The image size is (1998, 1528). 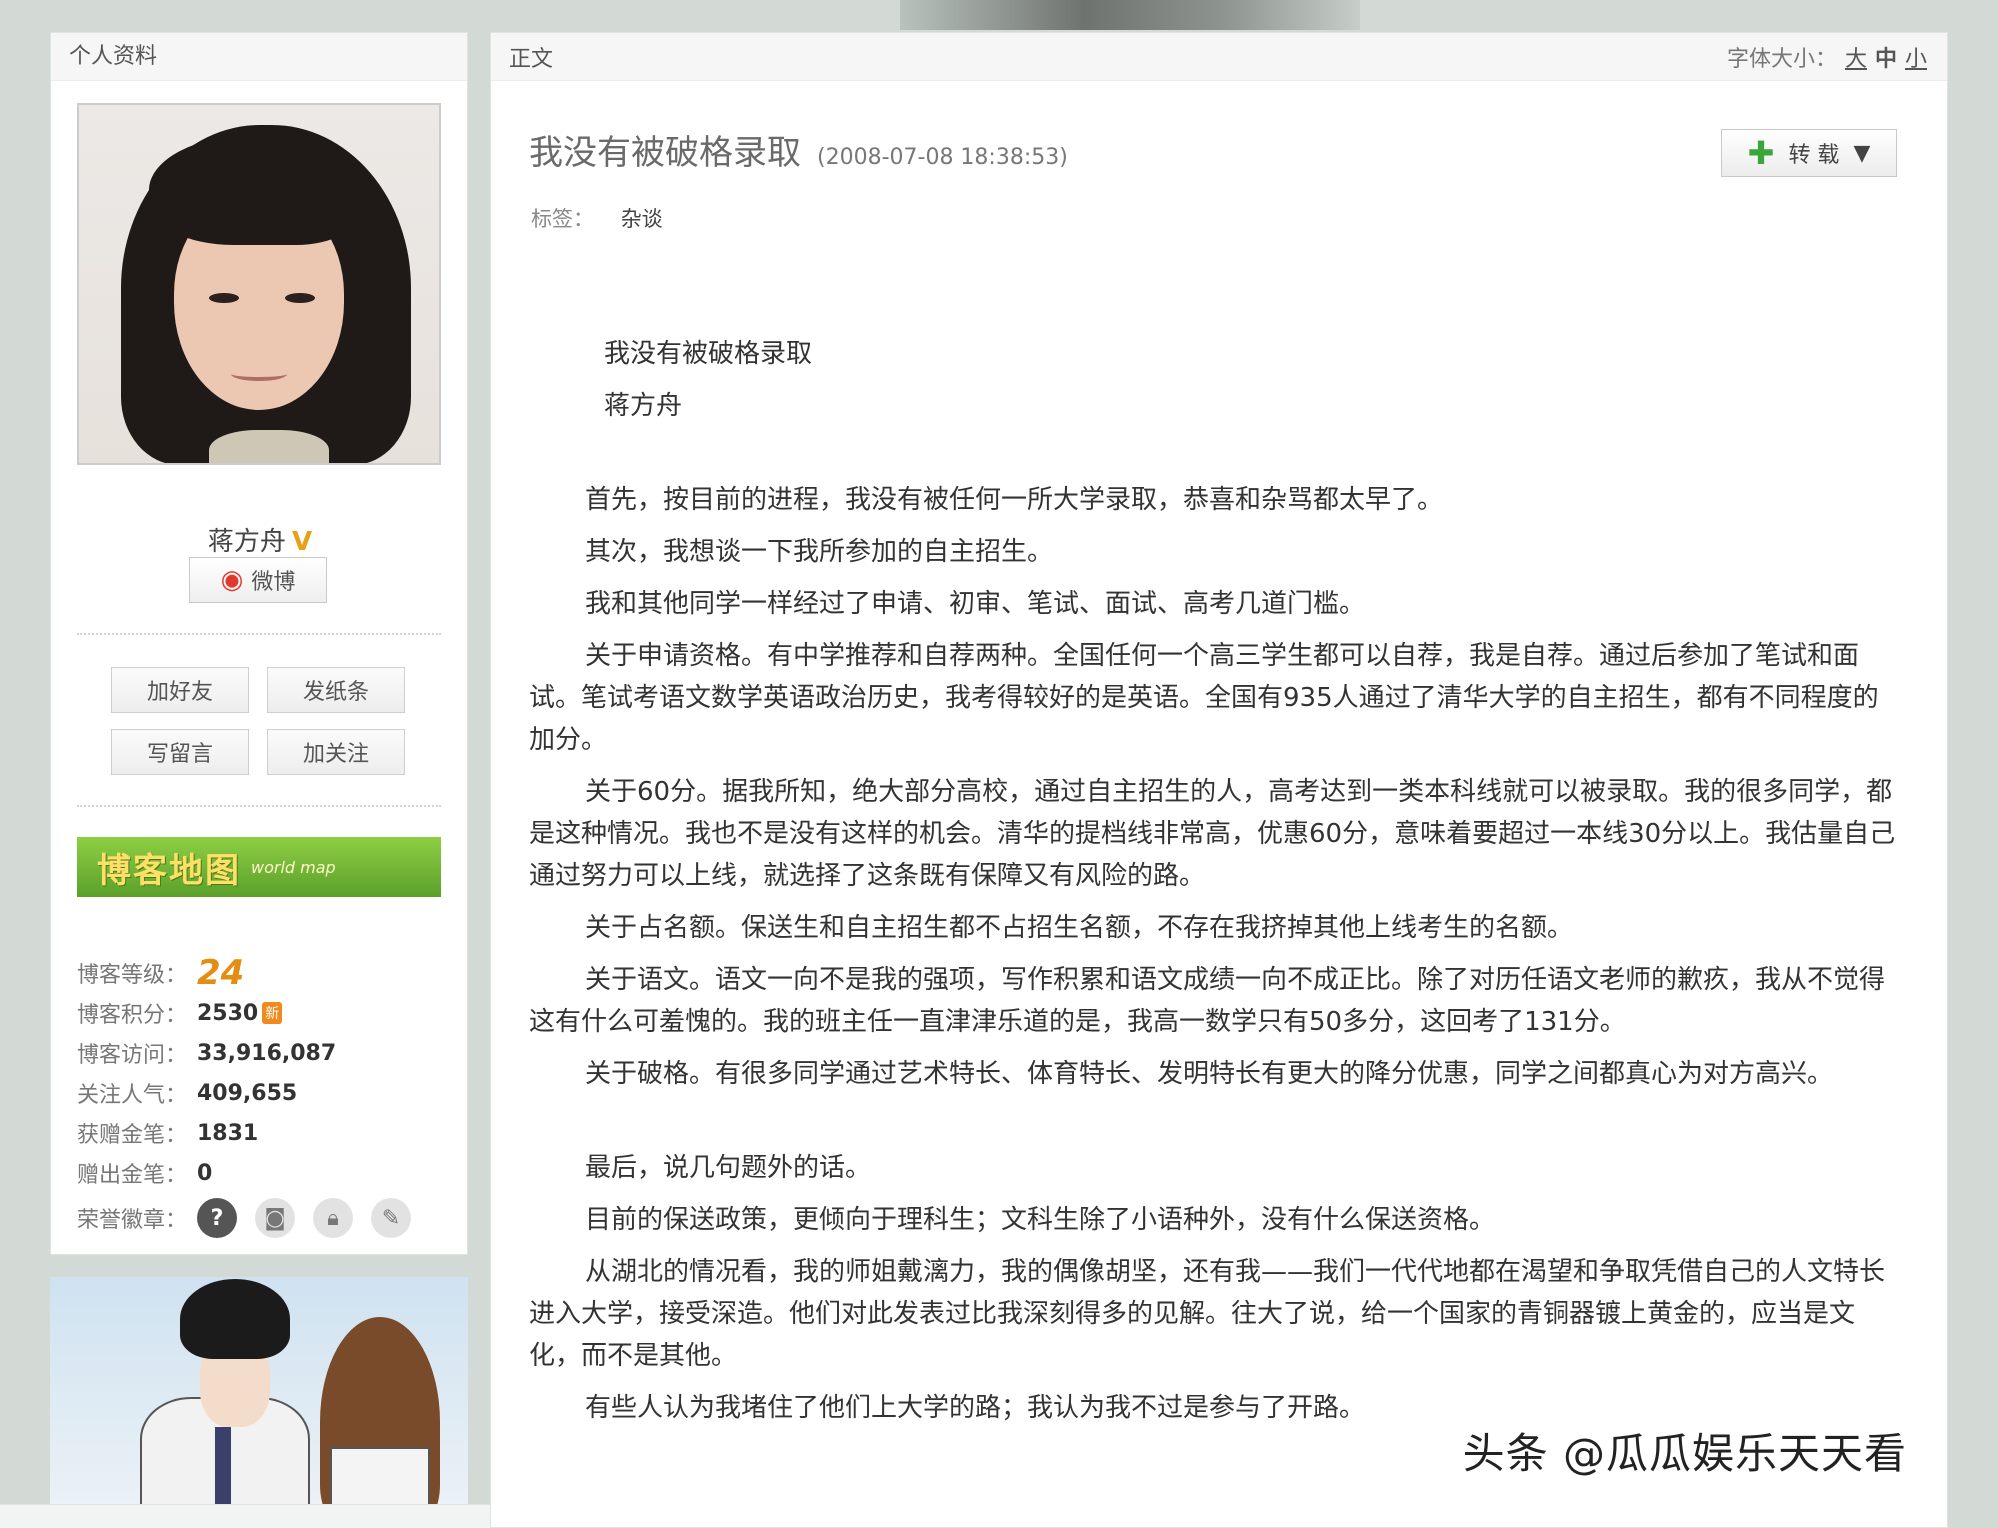 I want to click on paragraph: 我和其他同学一样经过了申请、初审、笔试、面试、高考几道门槛。, so click(x=975, y=604).